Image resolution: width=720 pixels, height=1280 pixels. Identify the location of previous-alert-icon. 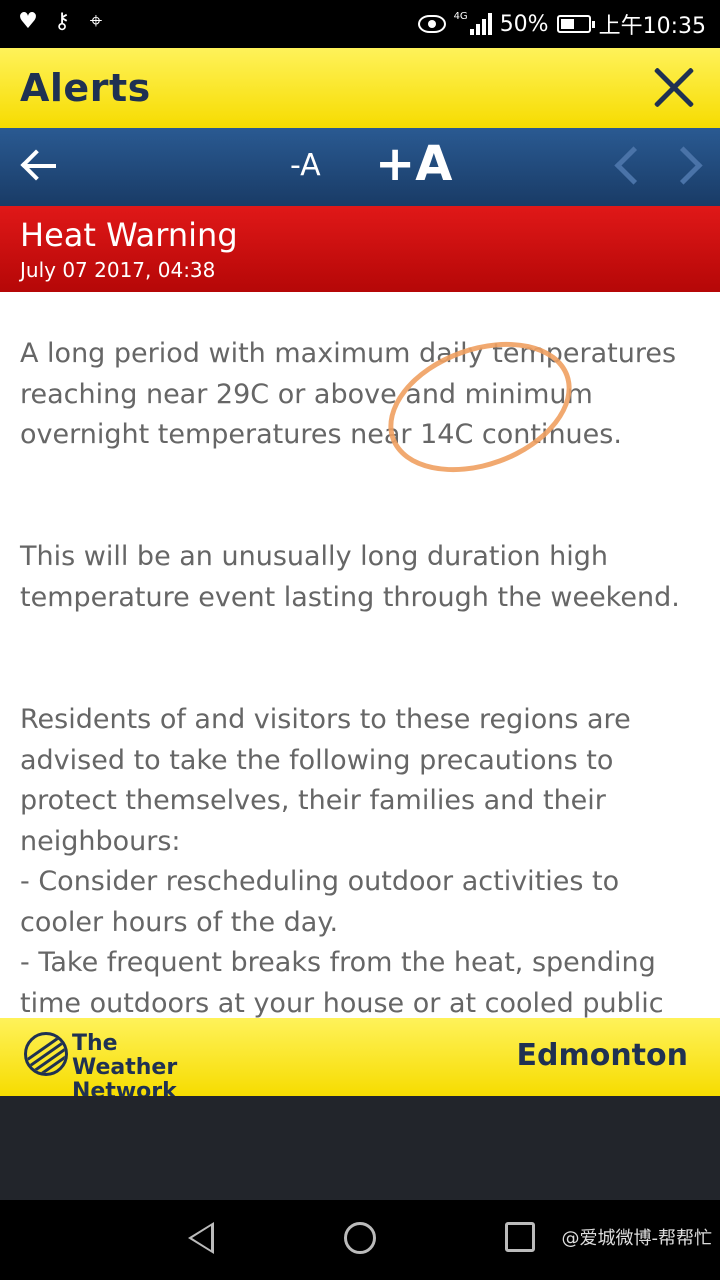
(633, 165).